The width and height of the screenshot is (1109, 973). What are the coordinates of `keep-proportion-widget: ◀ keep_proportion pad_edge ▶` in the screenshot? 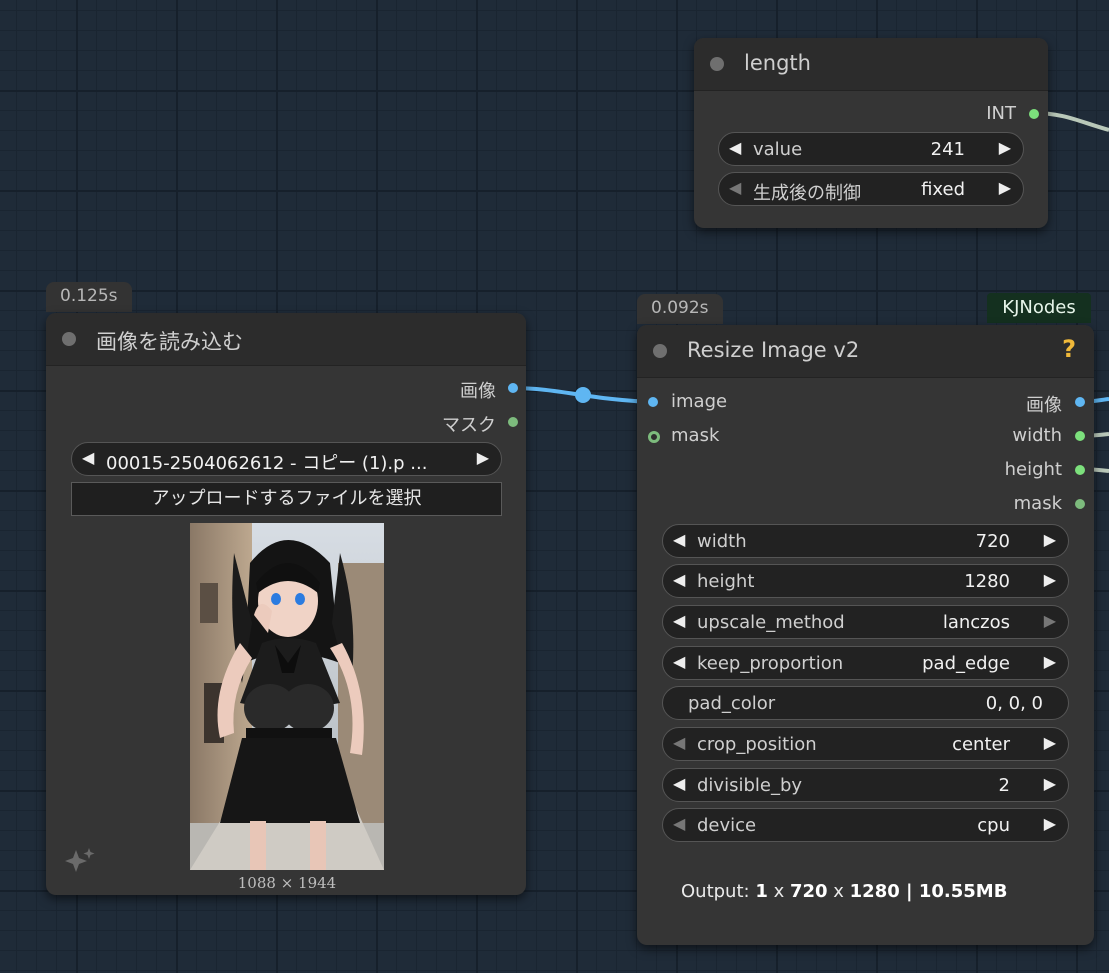 It's located at (865, 663).